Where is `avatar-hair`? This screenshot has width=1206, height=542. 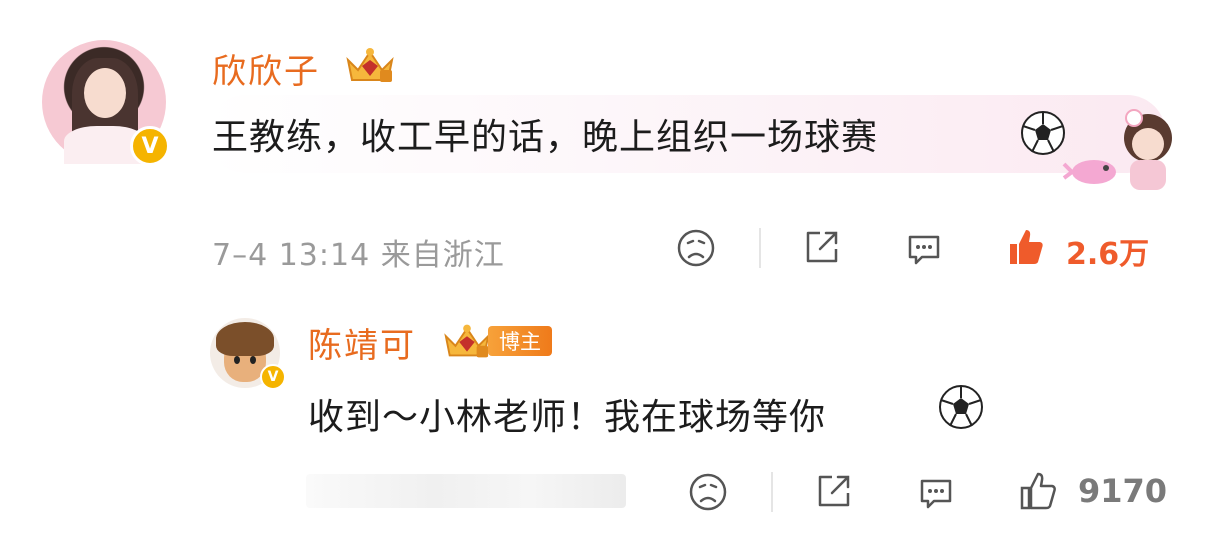 avatar-hair is located at coordinates (245, 339).